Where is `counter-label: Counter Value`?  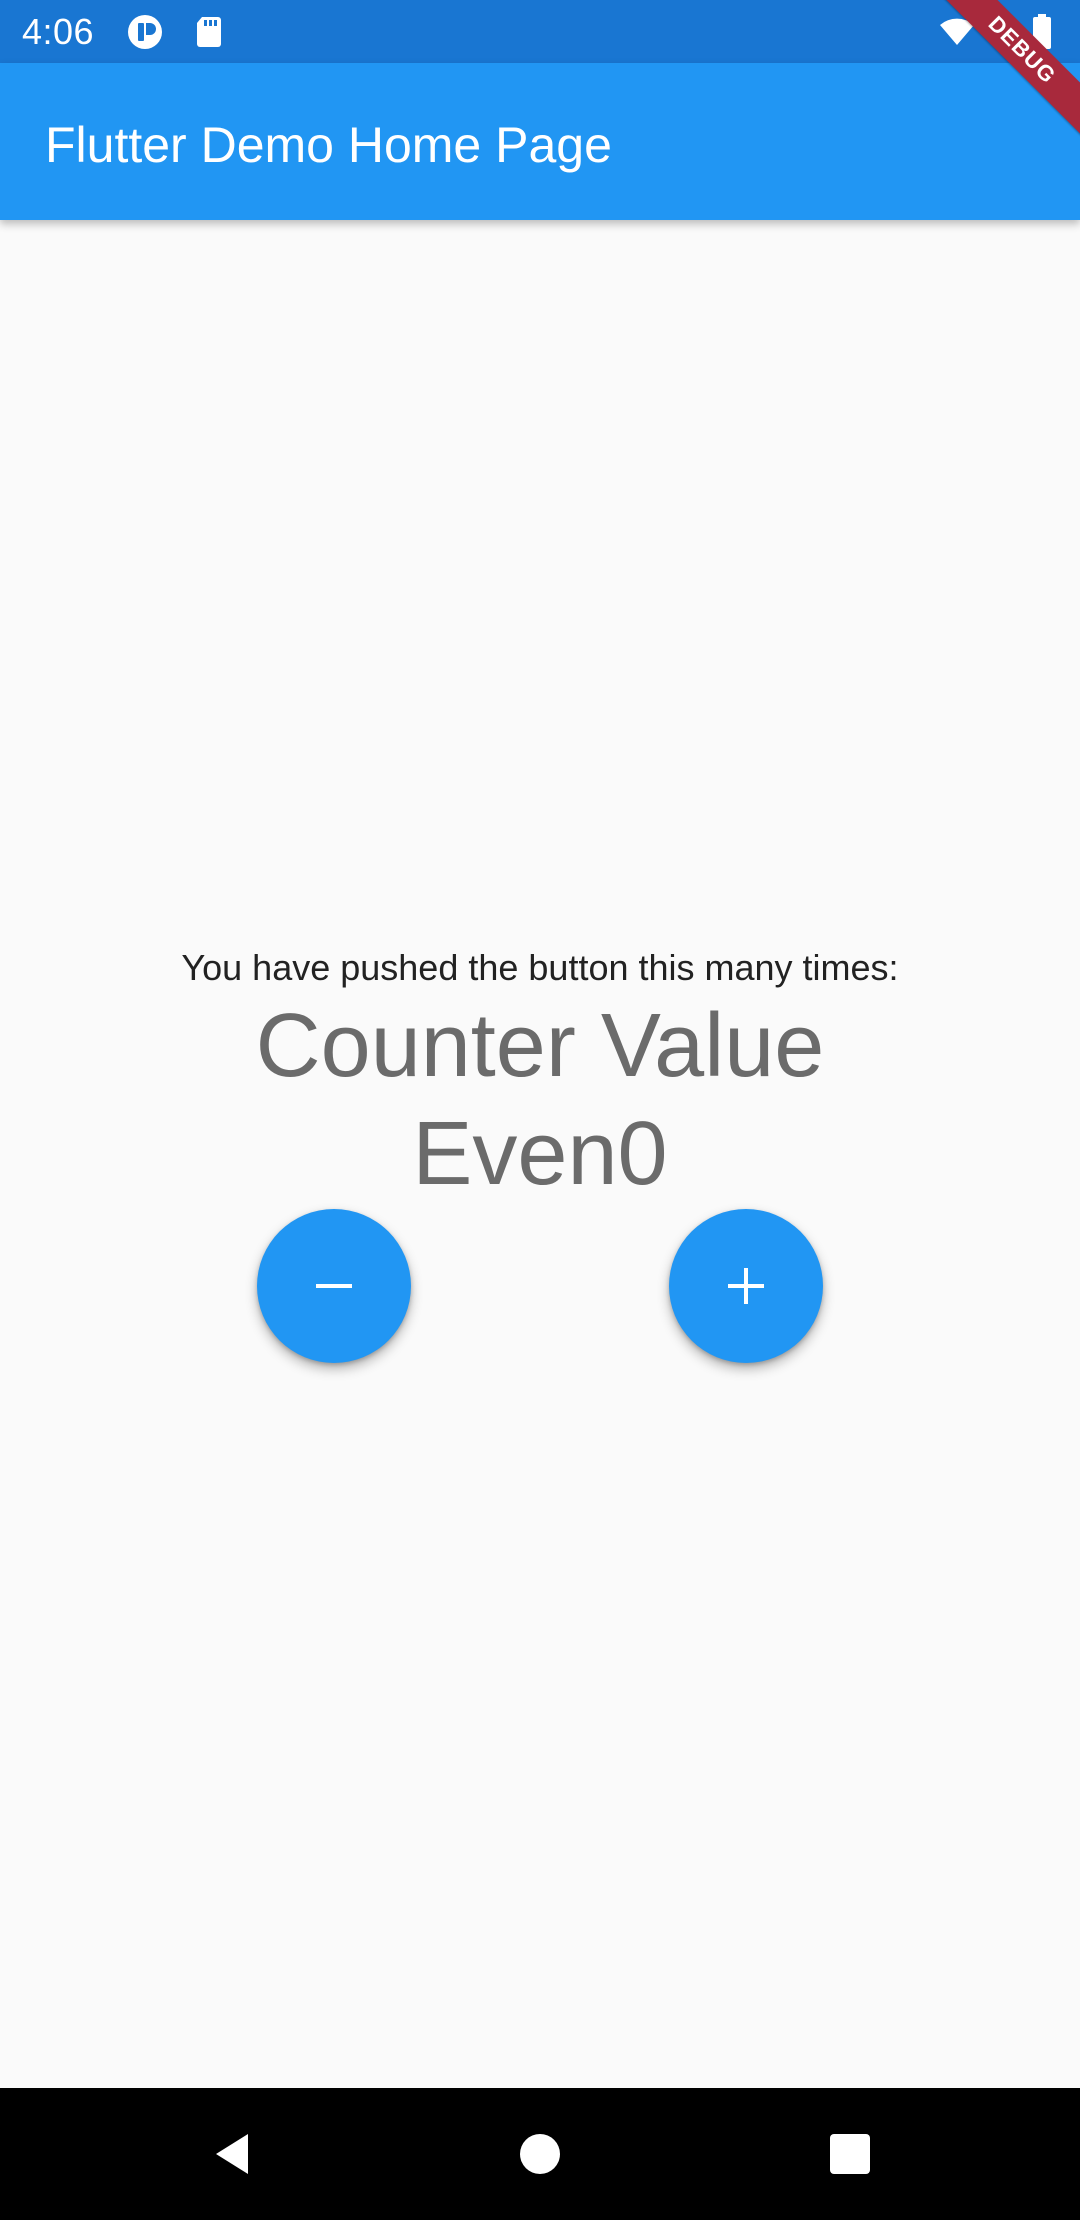
counter-label: Counter Value is located at coordinates (540, 1046).